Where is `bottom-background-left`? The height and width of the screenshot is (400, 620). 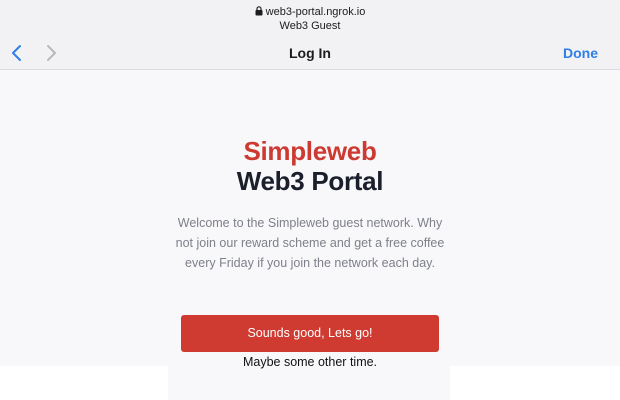 bottom-background-left is located at coordinates (84, 383).